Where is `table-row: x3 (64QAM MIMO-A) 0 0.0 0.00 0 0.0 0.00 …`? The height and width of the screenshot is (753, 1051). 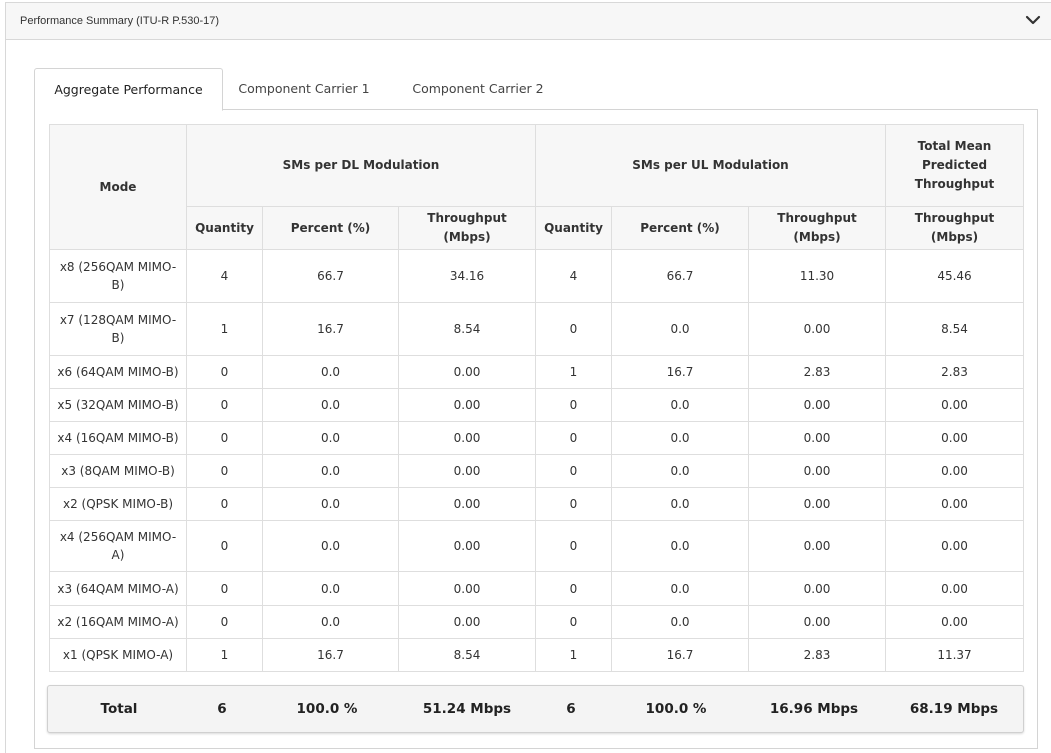 table-row: x3 (64QAM MIMO-A) 0 0.0 0.00 0 0.0 0.00 … is located at coordinates (537, 588).